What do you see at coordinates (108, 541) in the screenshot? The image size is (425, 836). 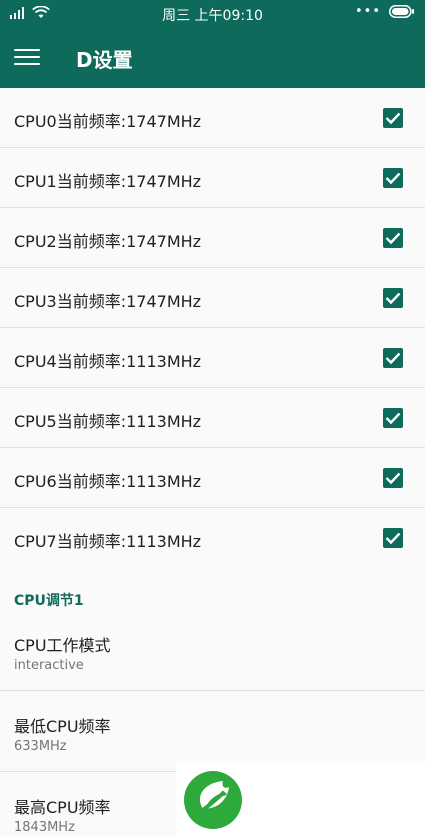 I see `cpu7-label: CPU7当前频率:1113MHz` at bounding box center [108, 541].